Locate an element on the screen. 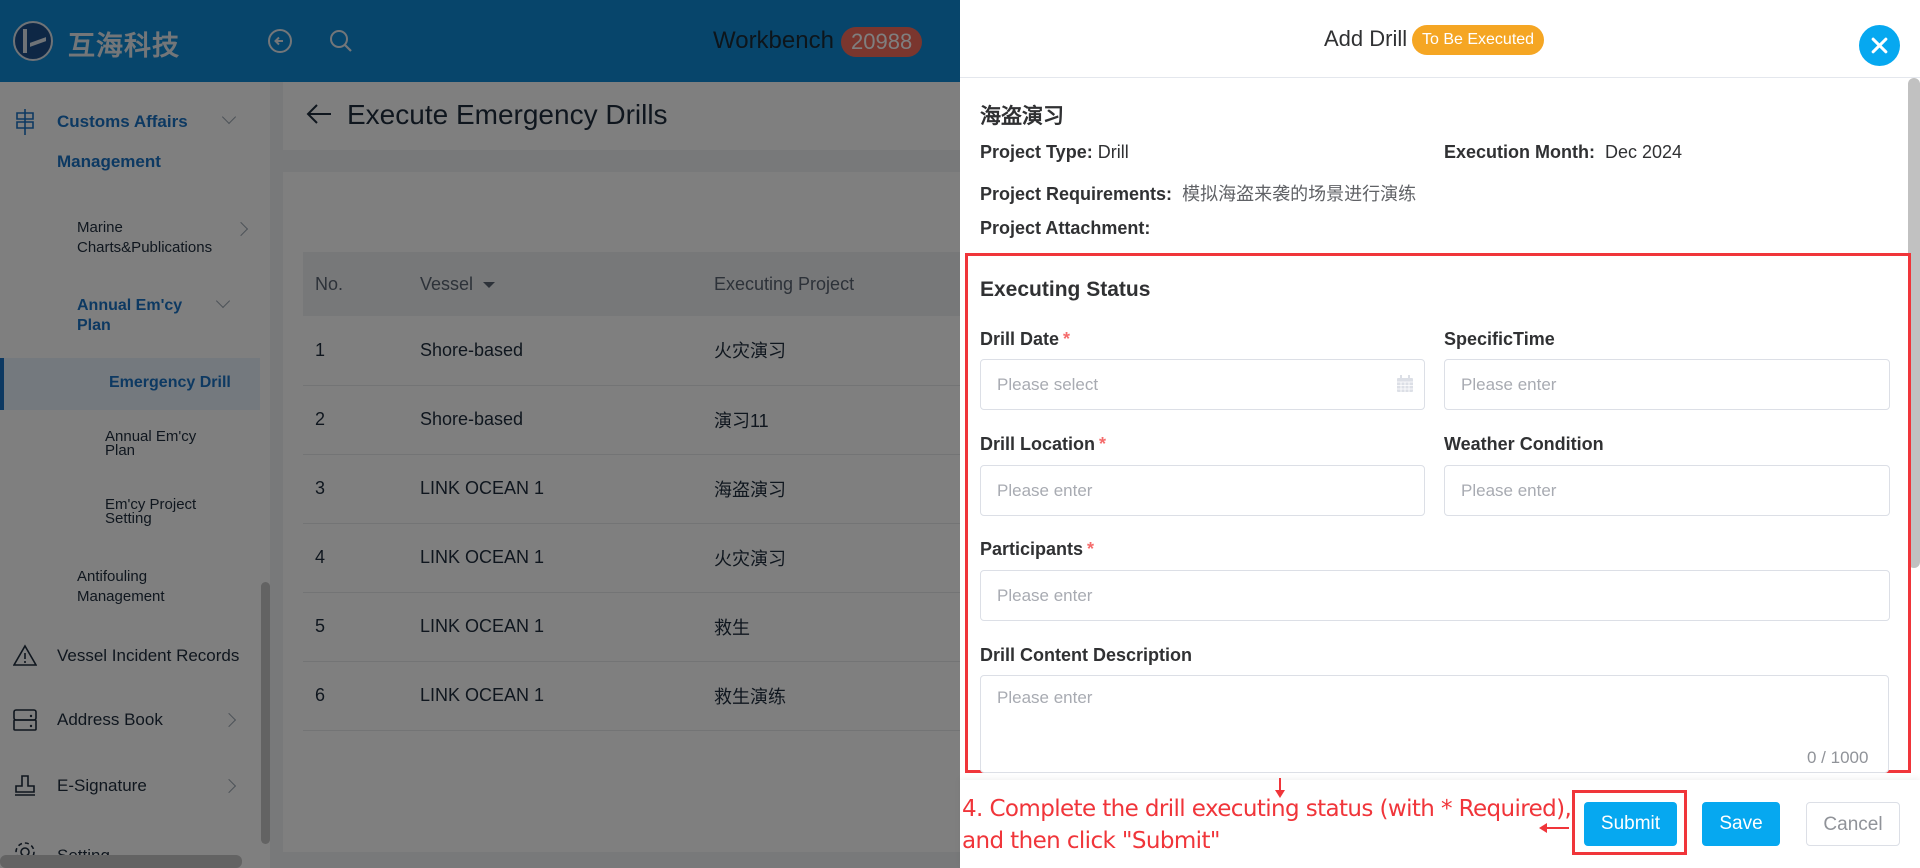 The height and width of the screenshot is (868, 1920). execution-month-value: Dec 2024 is located at coordinates (1644, 152).